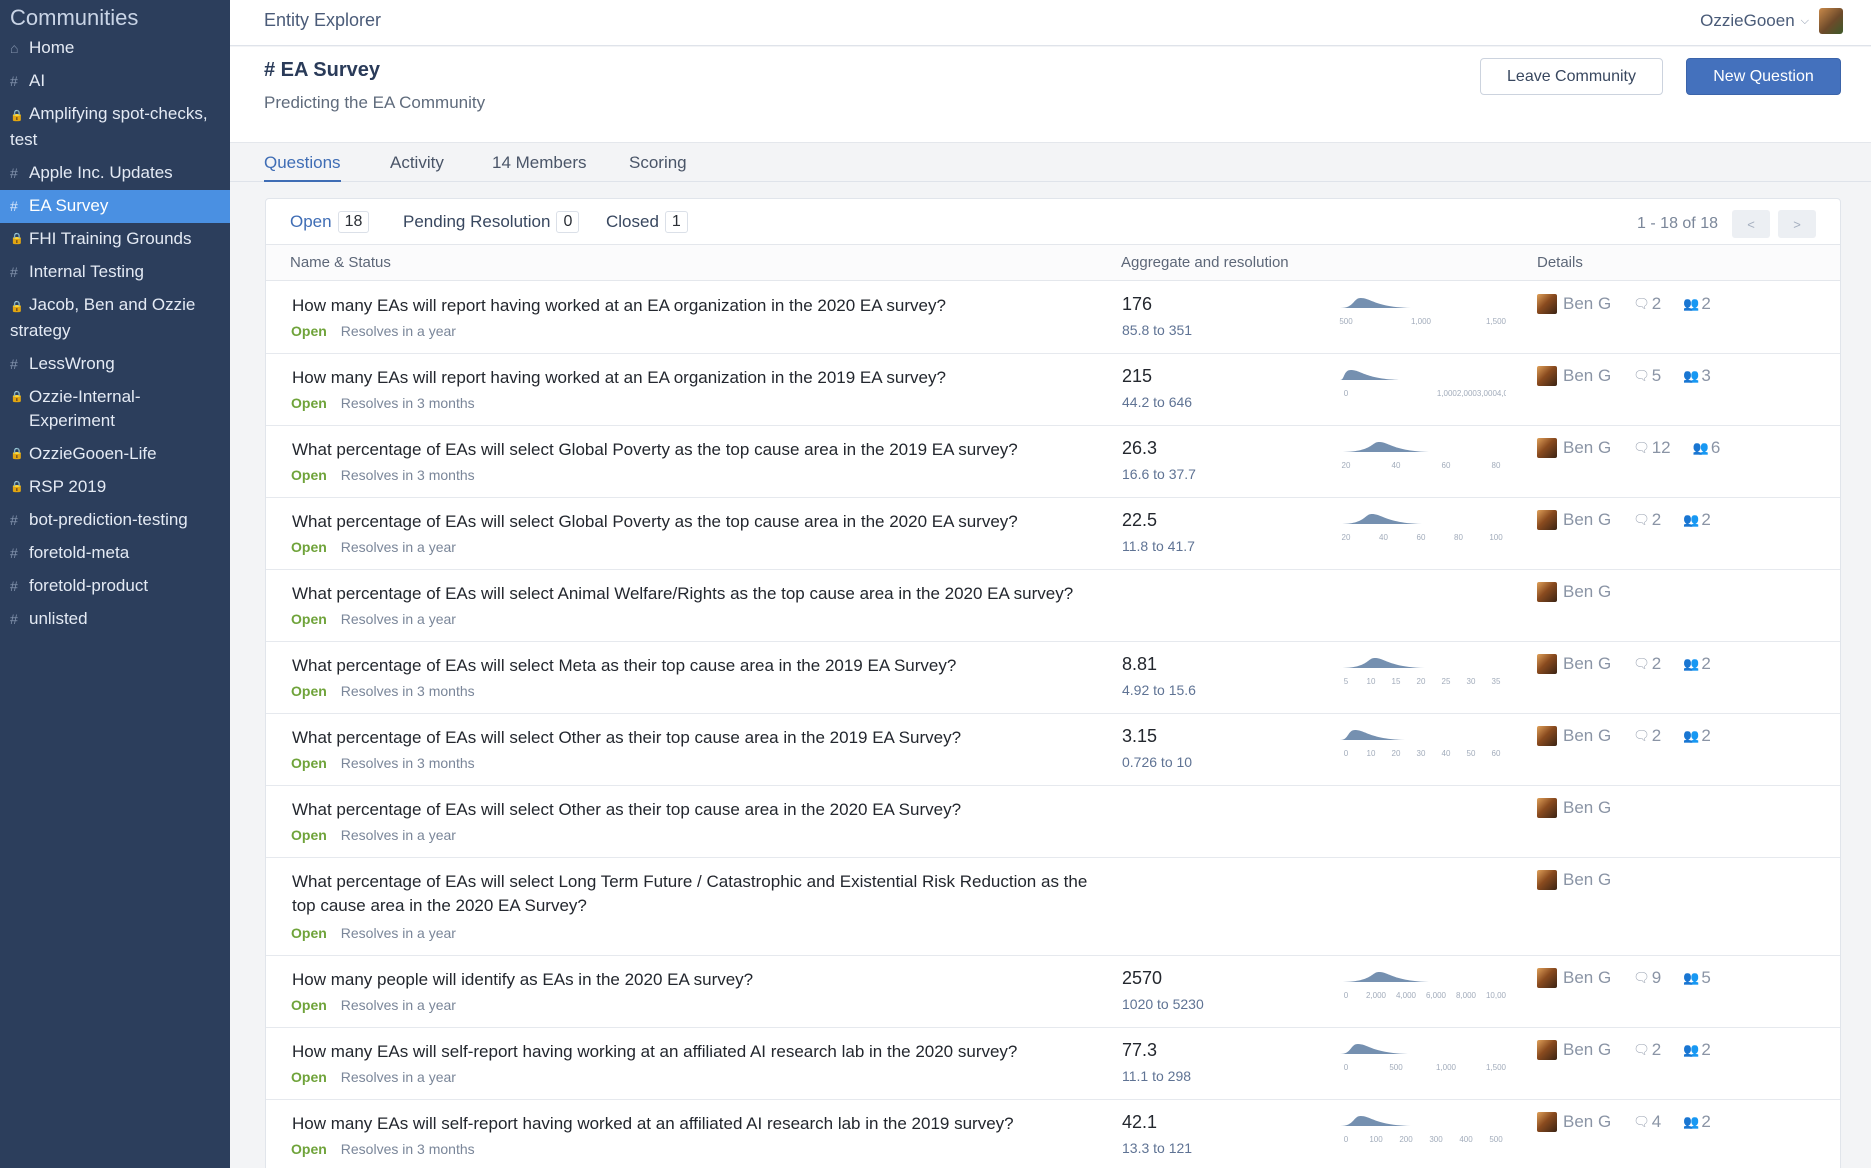 Image resolution: width=1871 pixels, height=1168 pixels. Describe the element at coordinates (330, 222) in the screenshot. I see `filter-open: Open 18` at that location.